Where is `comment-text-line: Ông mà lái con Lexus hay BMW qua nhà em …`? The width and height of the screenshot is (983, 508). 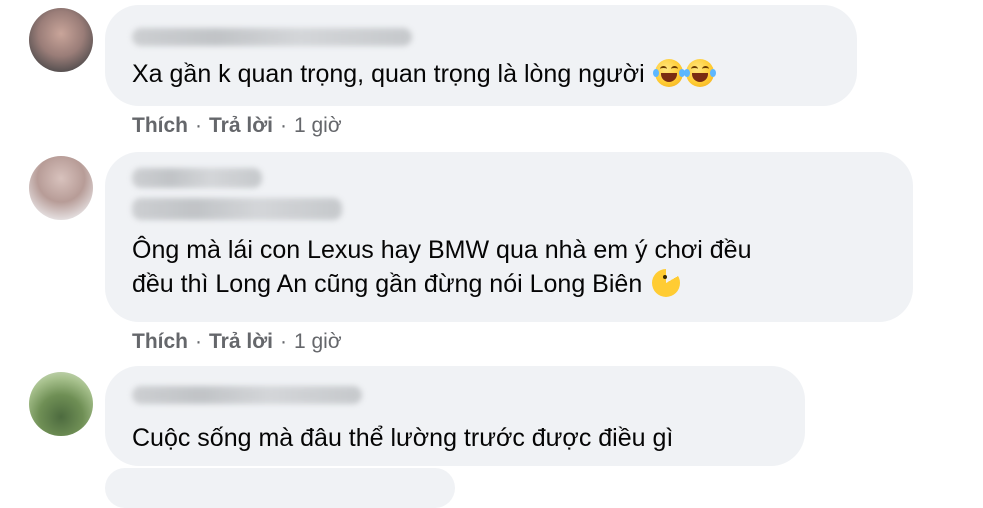 comment-text-line: Ông mà lái con Lexus hay BMW qua nhà em … is located at coordinates (442, 250).